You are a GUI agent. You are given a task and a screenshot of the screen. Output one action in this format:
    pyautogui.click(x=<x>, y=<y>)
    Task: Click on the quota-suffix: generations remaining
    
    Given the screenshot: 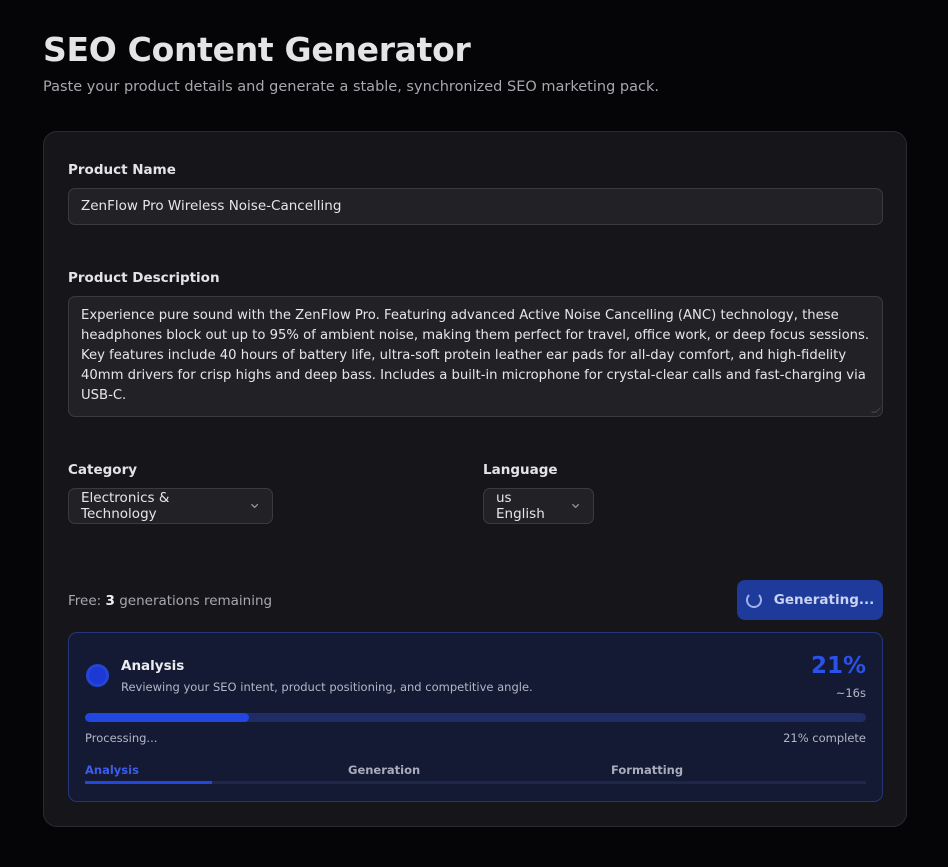 What is the action you would take?
    pyautogui.click(x=196, y=601)
    